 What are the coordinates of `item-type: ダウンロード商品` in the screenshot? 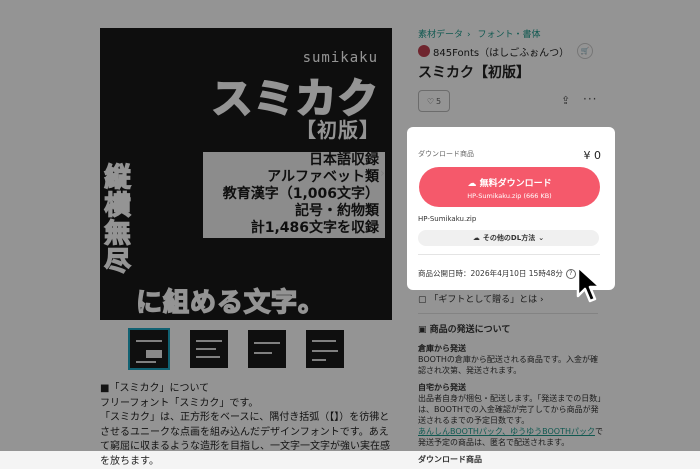 It's located at (446, 154).